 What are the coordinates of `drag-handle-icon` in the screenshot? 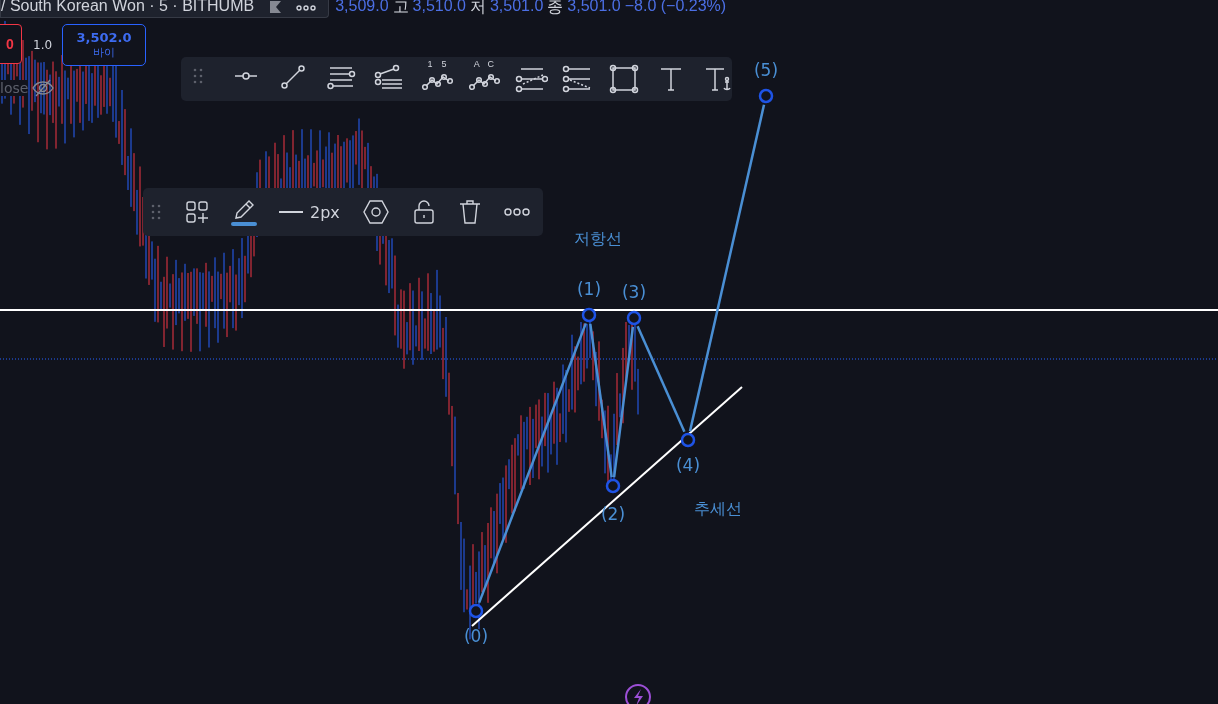 It's located at (156, 212).